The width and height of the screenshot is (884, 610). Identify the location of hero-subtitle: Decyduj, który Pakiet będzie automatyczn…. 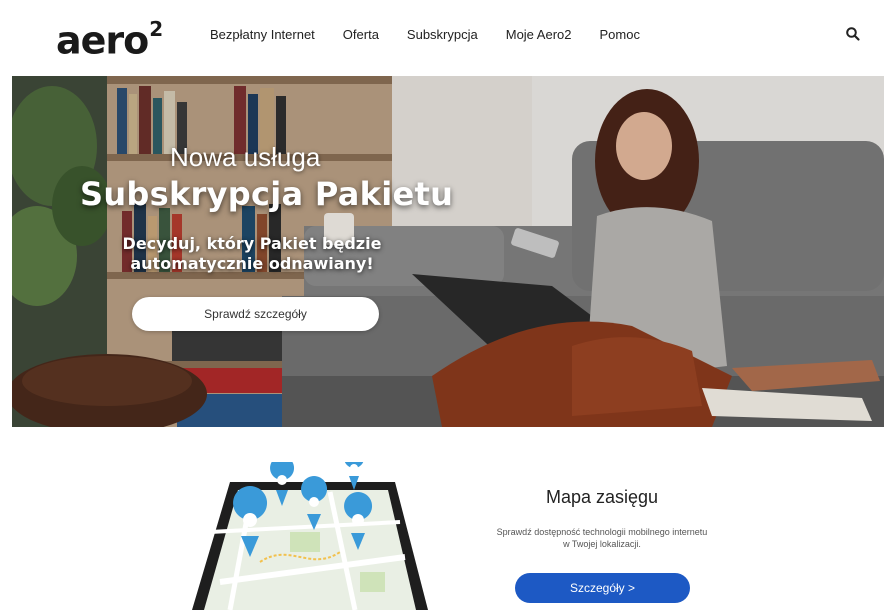
(252, 253).